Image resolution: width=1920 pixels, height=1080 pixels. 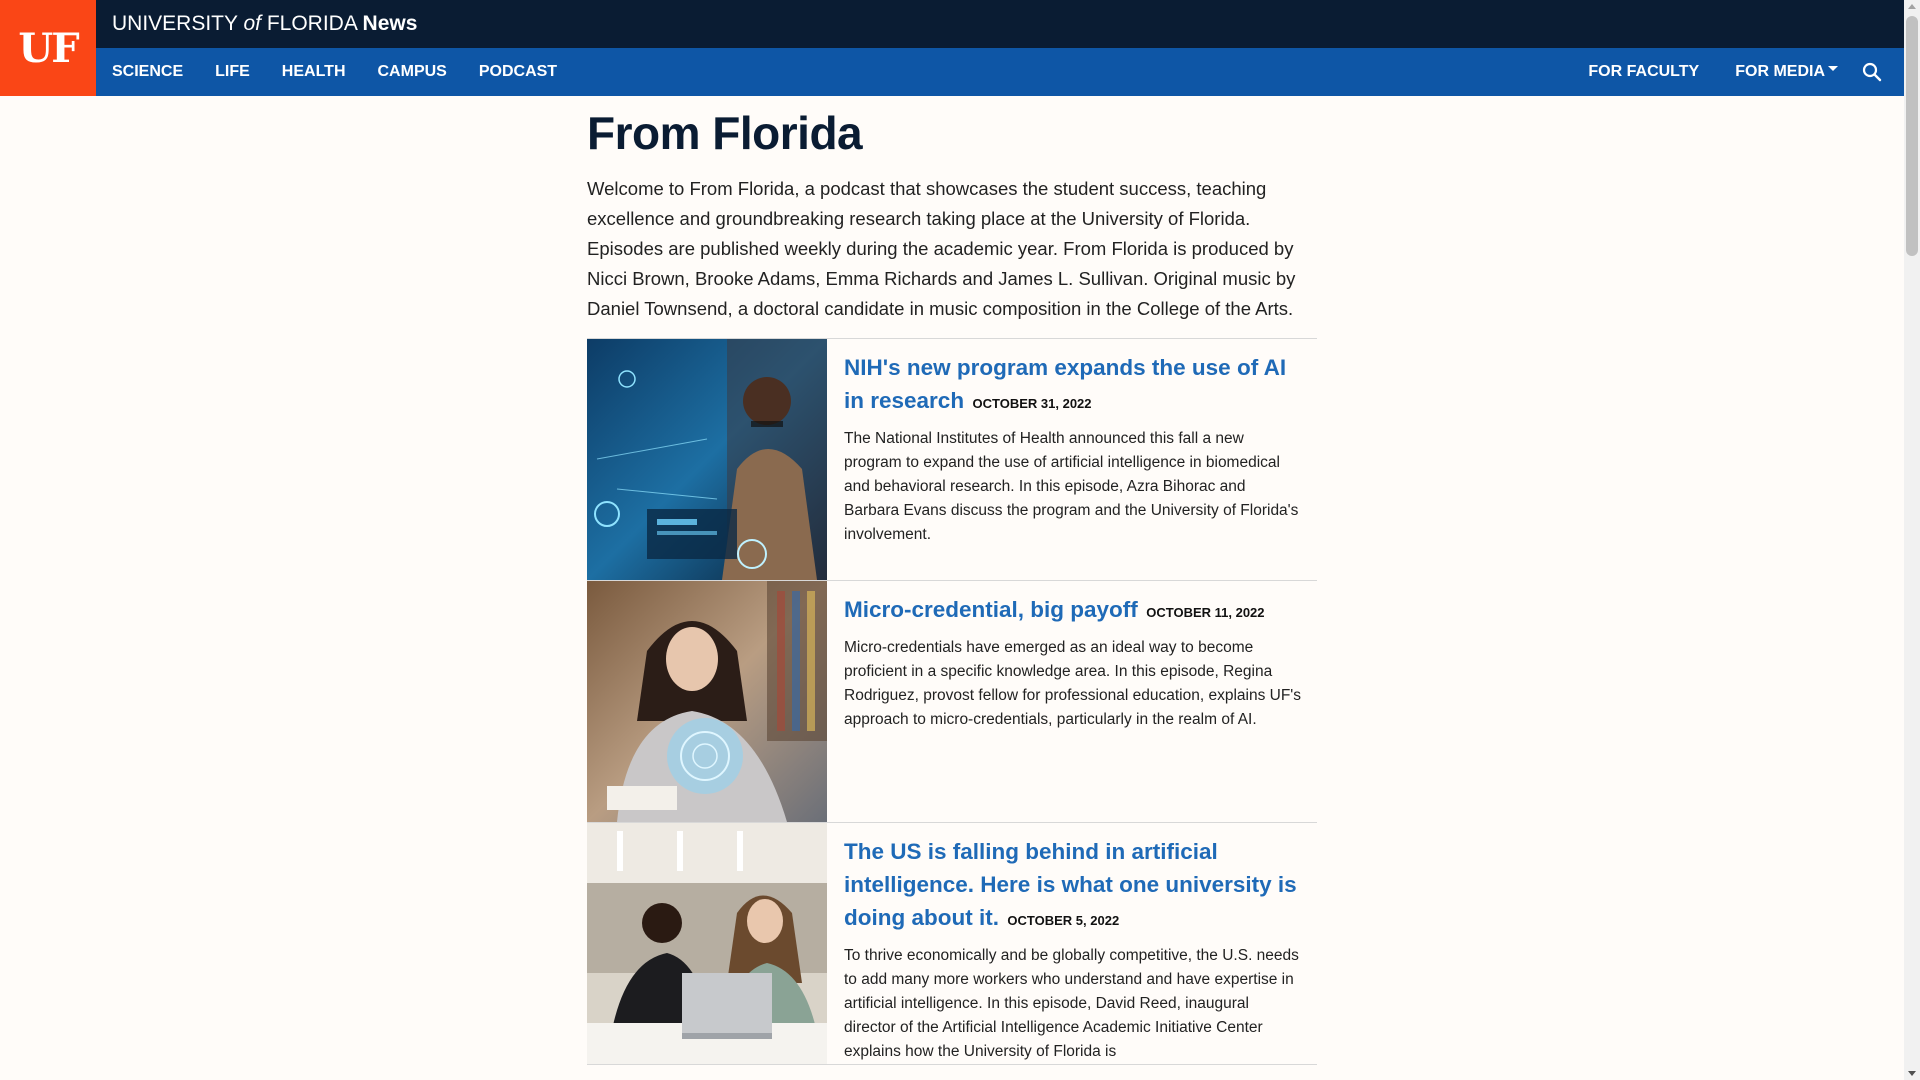 I want to click on nav-for-media-label: FOR MEDIA, so click(x=1780, y=71).